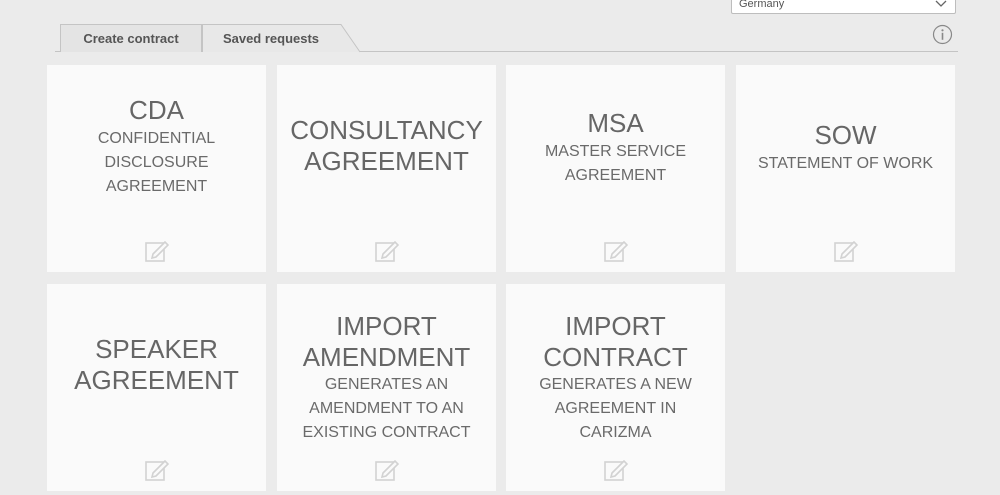 This screenshot has height=495, width=1000. What do you see at coordinates (845, 163) in the screenshot?
I see `card-subtitle: STATEMENT OF WORK` at bounding box center [845, 163].